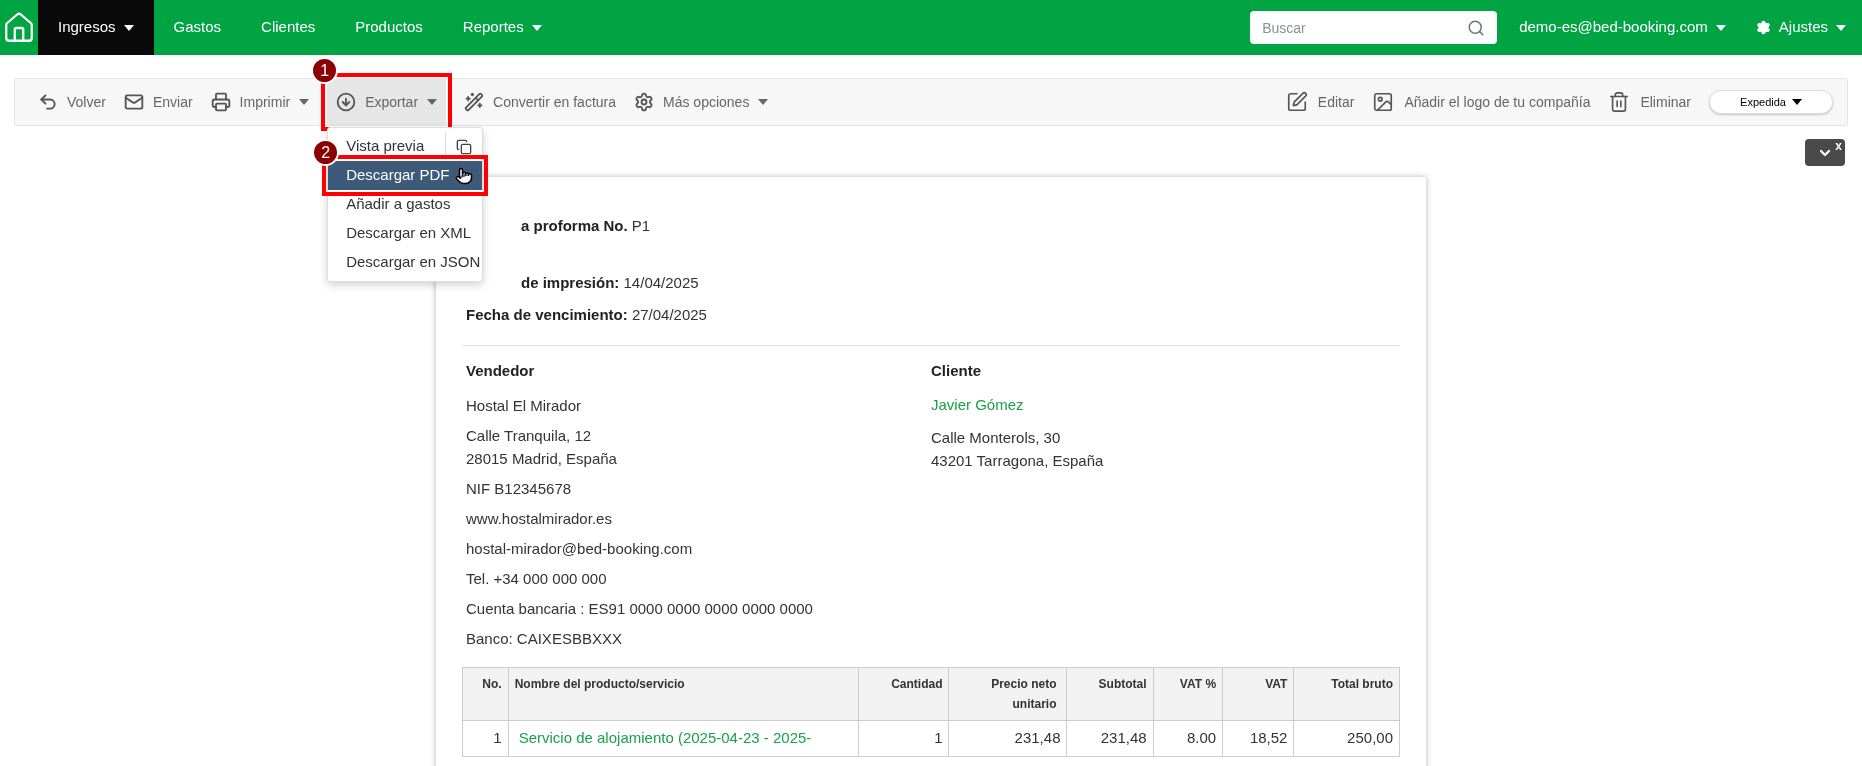 The height and width of the screenshot is (766, 1862). I want to click on home-icon, so click(19, 27).